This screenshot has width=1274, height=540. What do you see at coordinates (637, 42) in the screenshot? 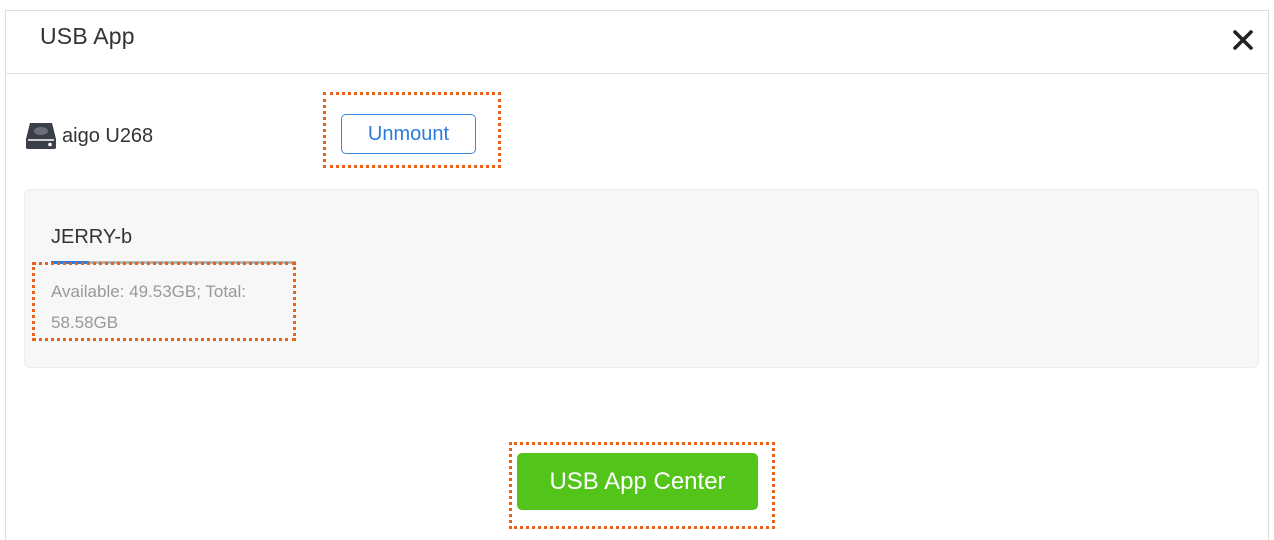
I see `dialog-header: USB App` at bounding box center [637, 42].